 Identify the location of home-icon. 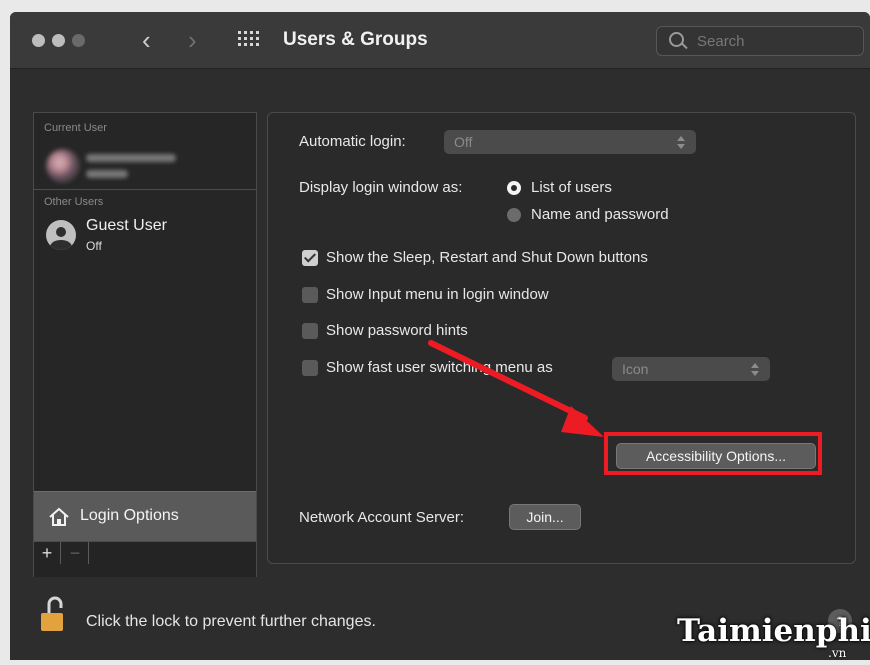
(59, 516).